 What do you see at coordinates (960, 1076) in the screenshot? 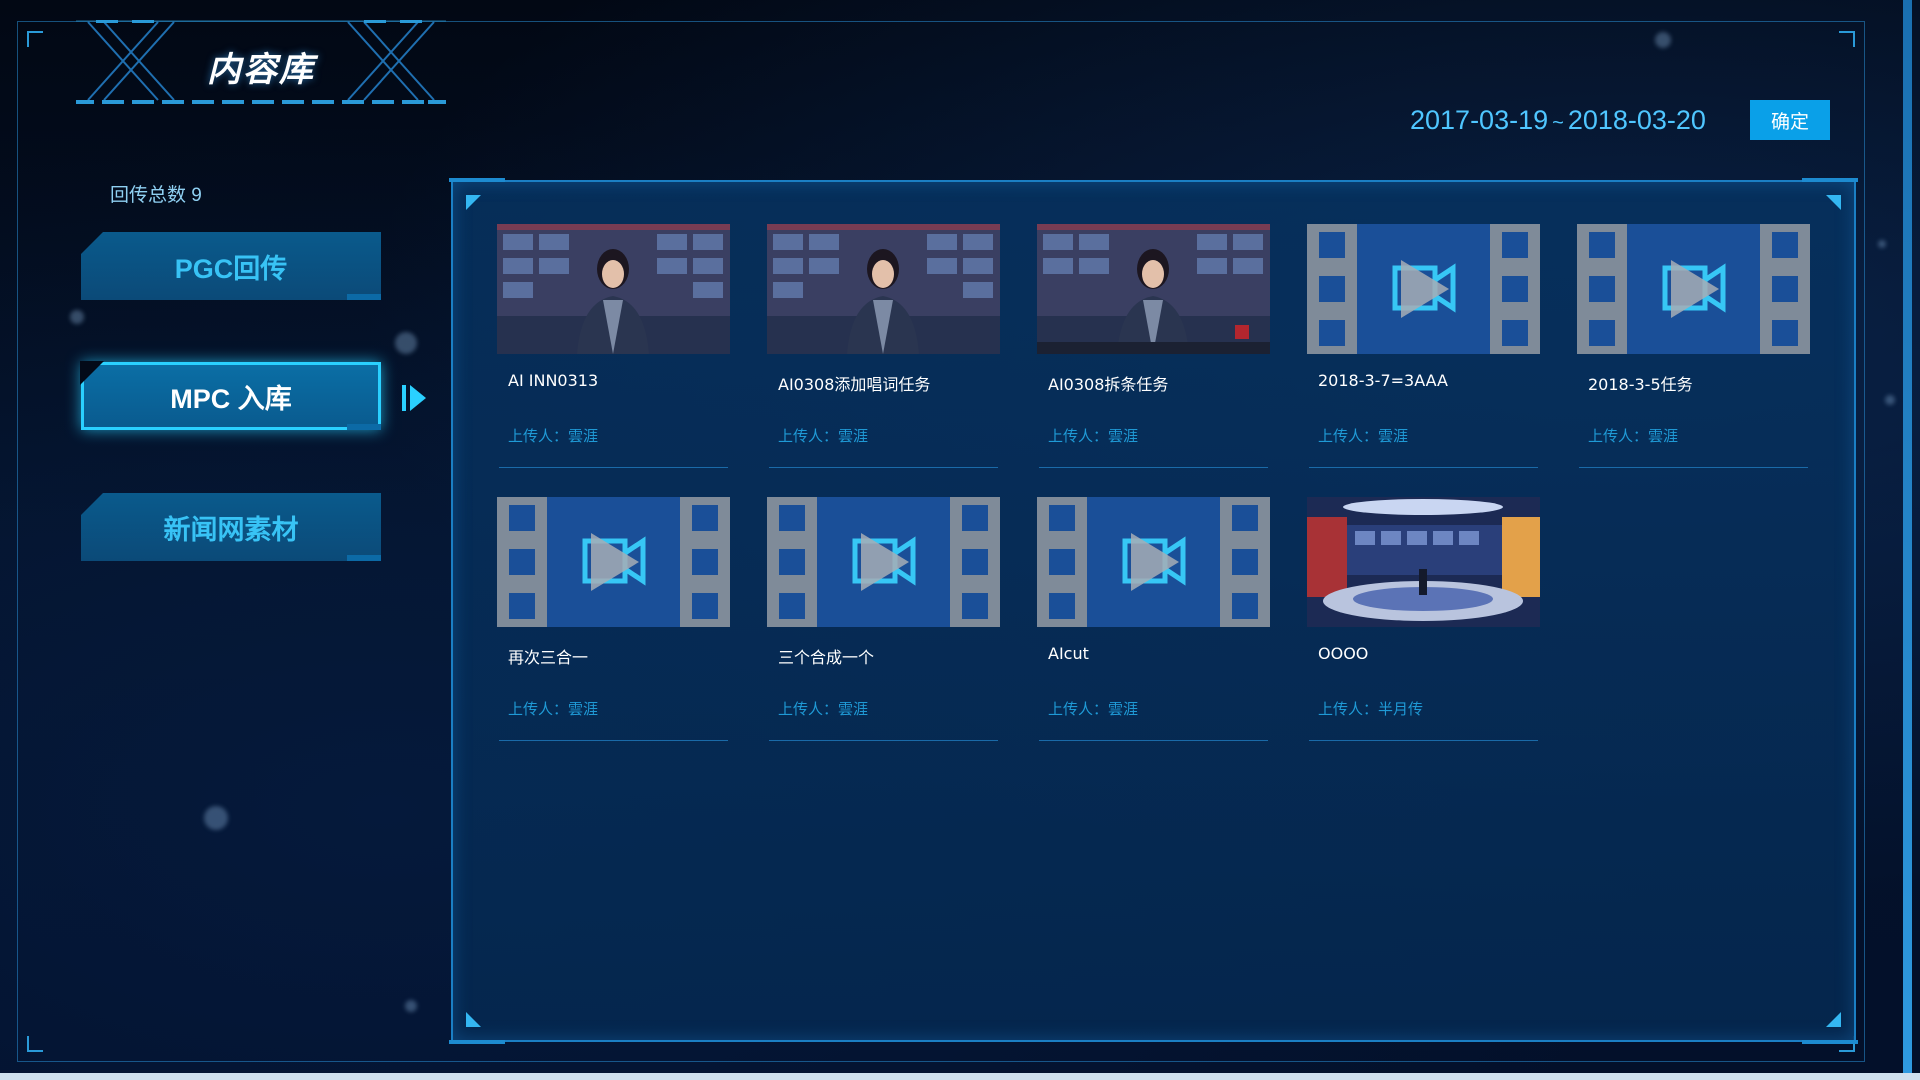
I see `bottom-edge` at bounding box center [960, 1076].